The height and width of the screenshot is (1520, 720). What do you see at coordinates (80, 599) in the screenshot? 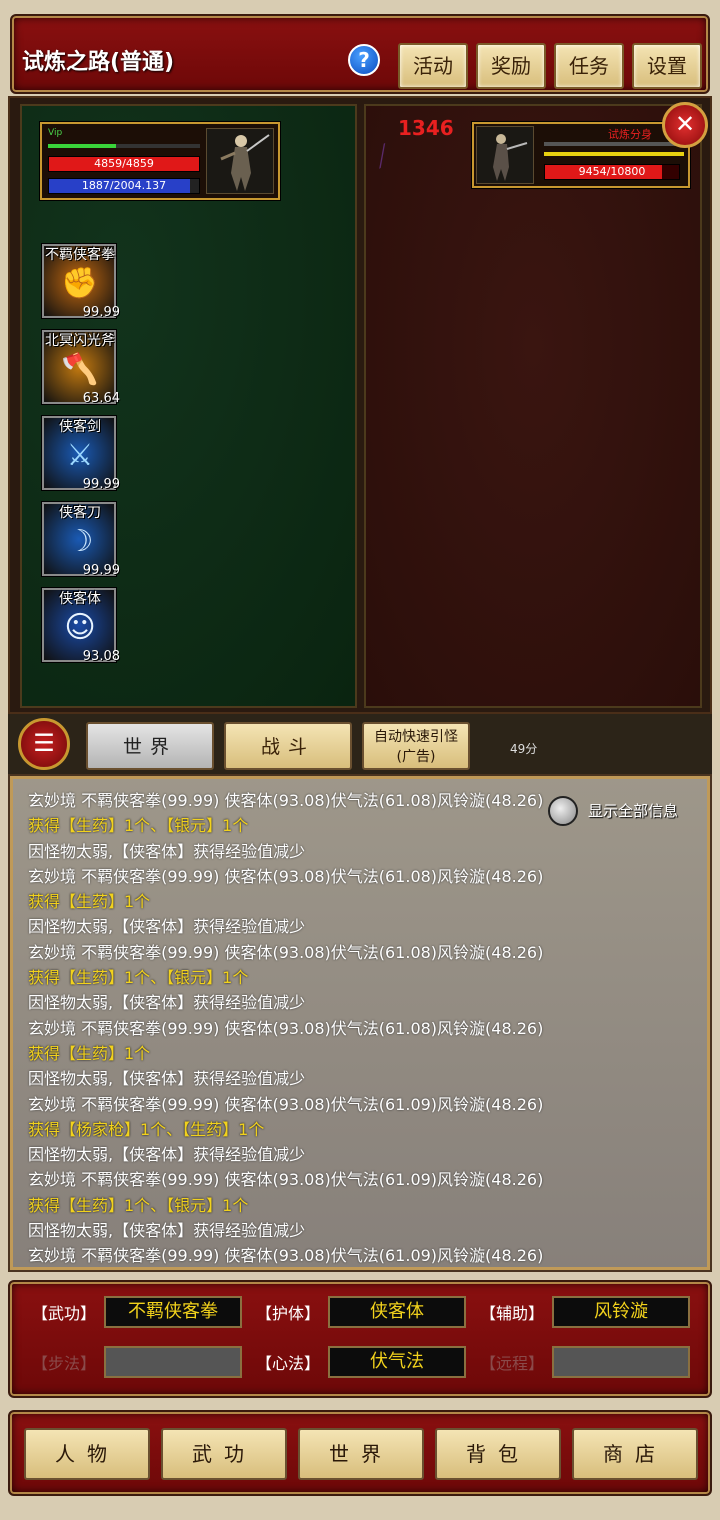
I see `skill-name: 侠客体` at bounding box center [80, 599].